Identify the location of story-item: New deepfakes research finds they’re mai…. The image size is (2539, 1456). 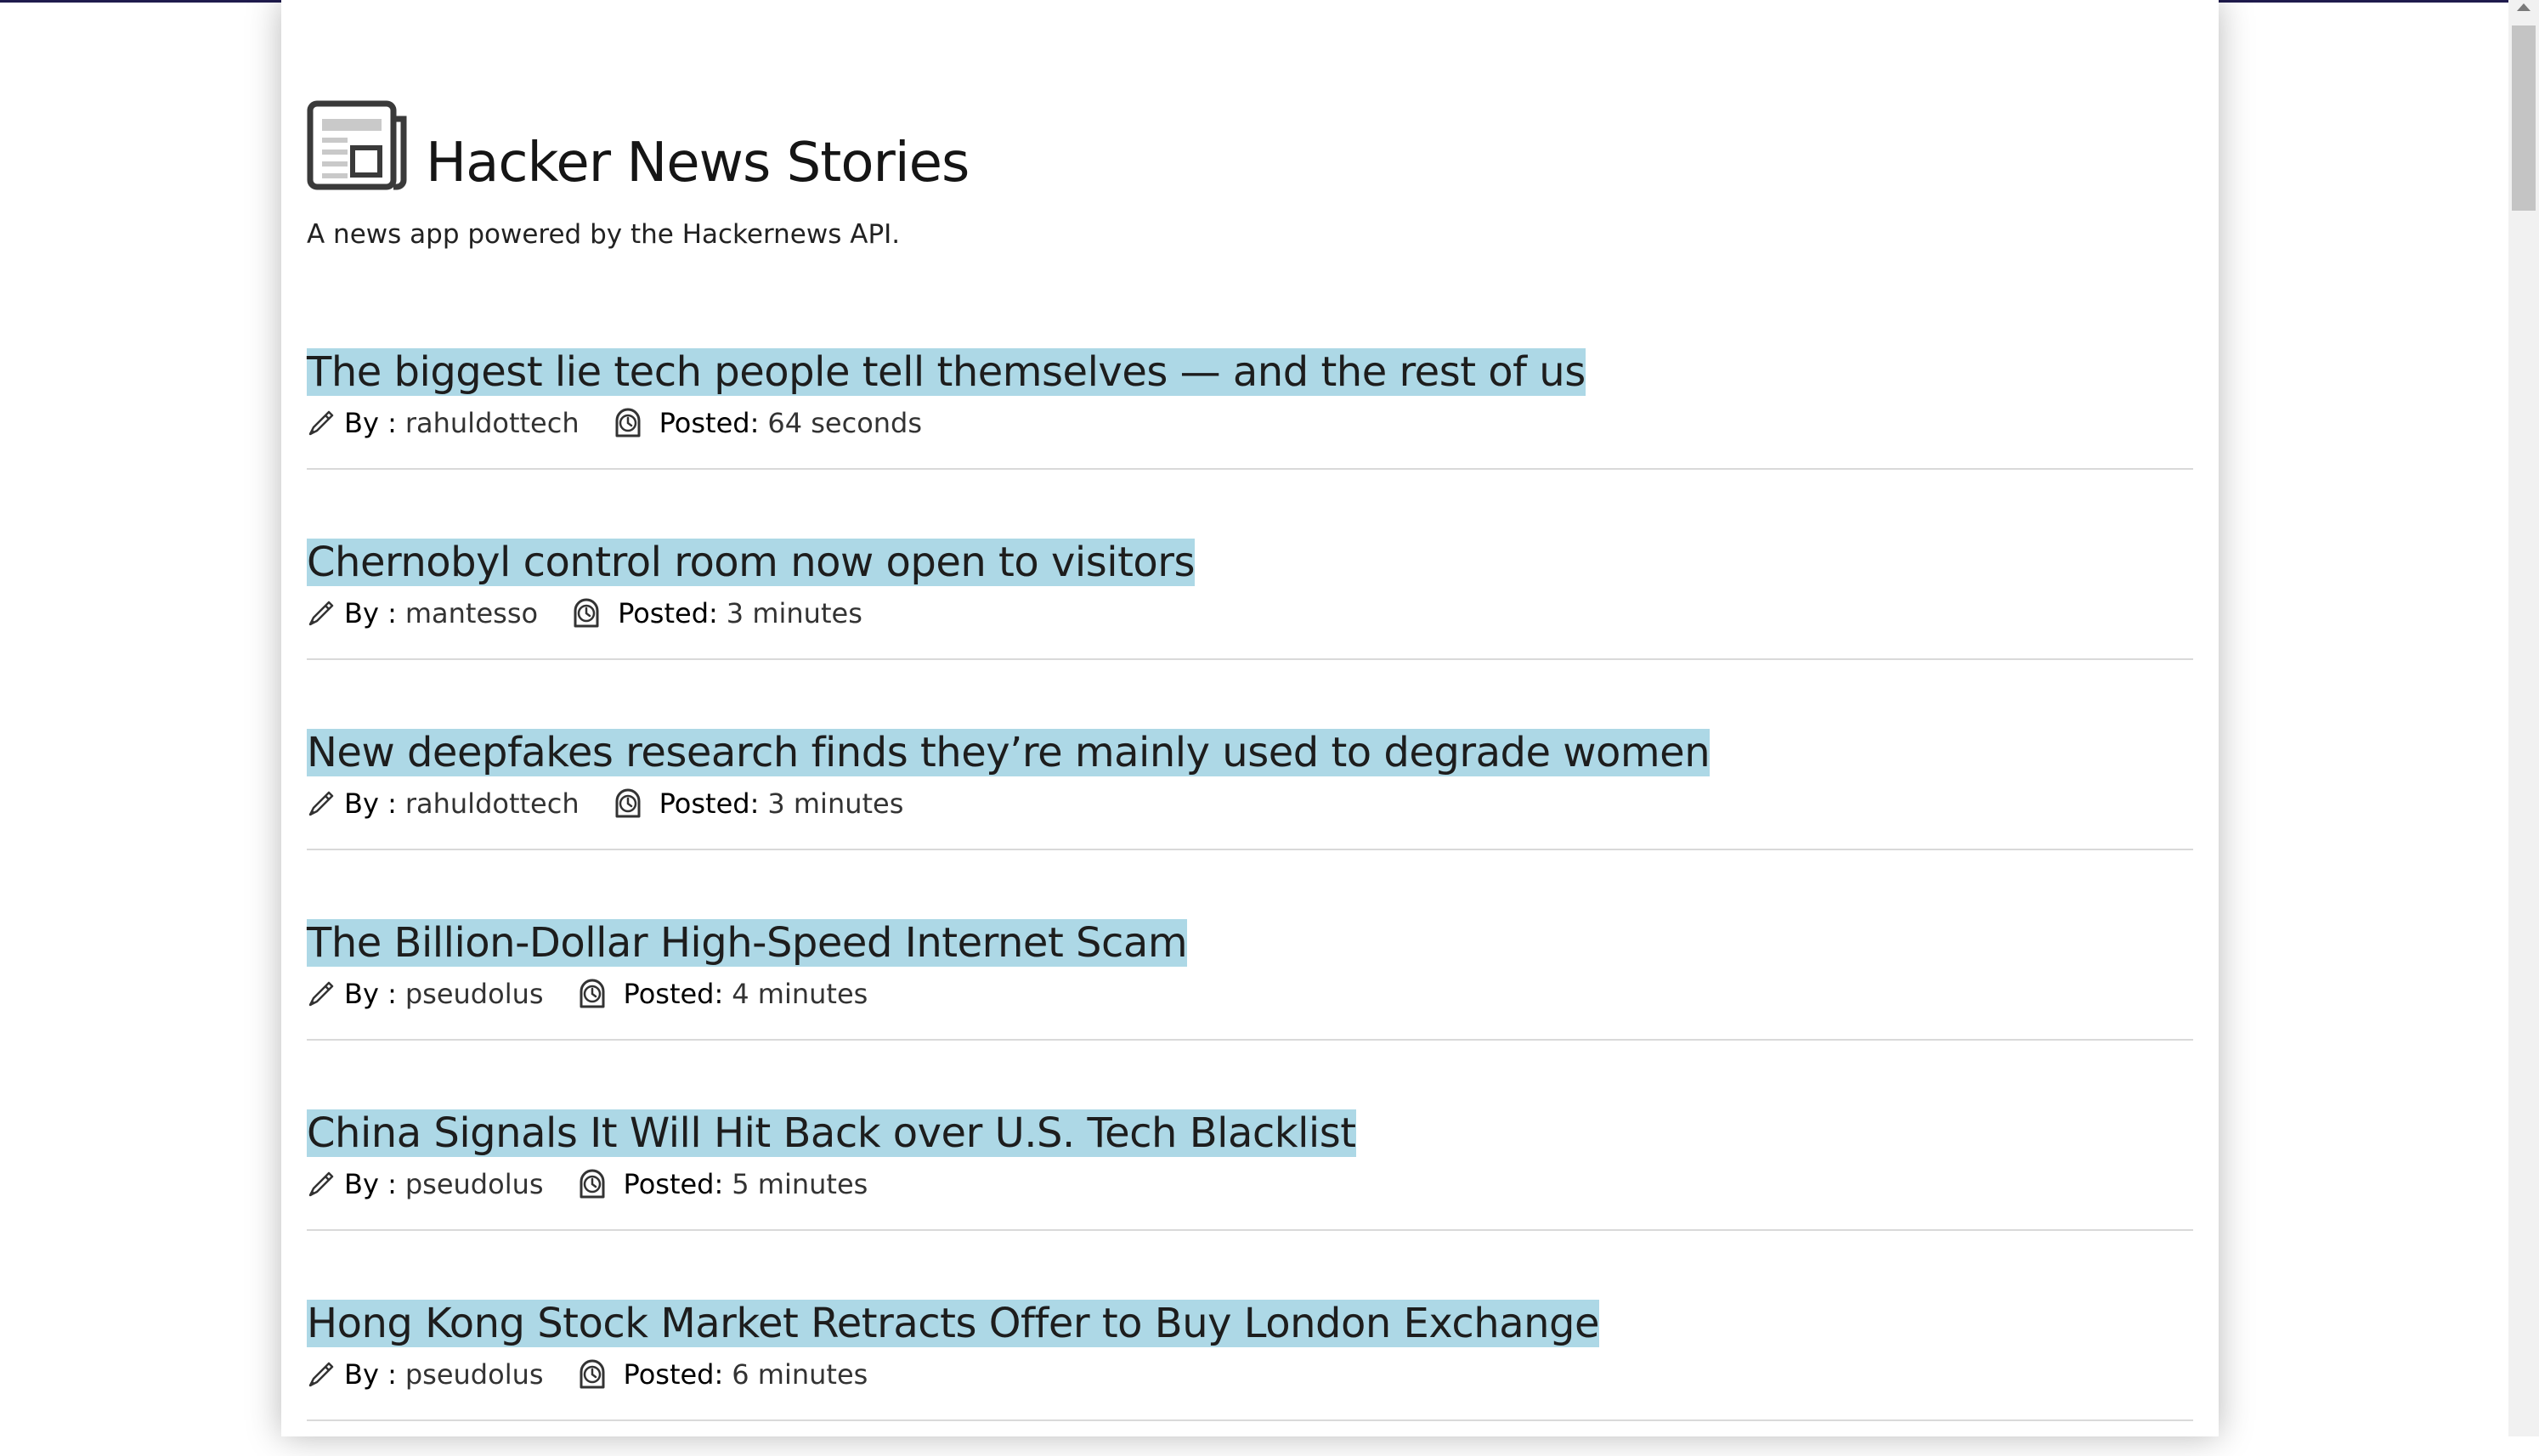
(1250, 790).